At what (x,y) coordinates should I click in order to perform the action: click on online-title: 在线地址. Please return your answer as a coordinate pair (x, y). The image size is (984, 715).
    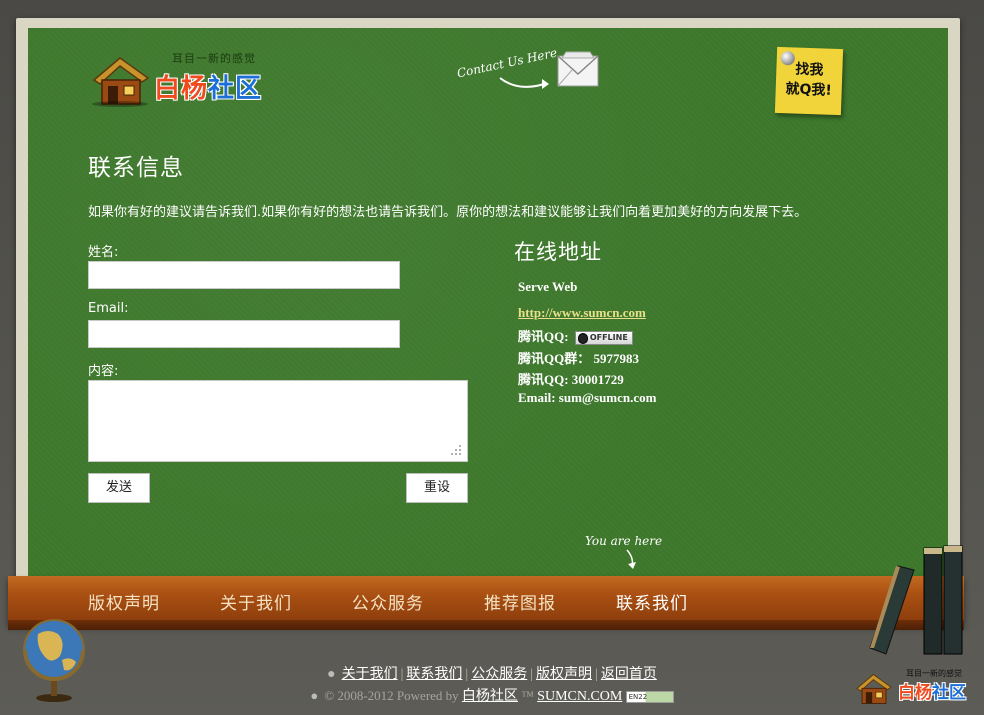
    Looking at the image, I should click on (558, 252).